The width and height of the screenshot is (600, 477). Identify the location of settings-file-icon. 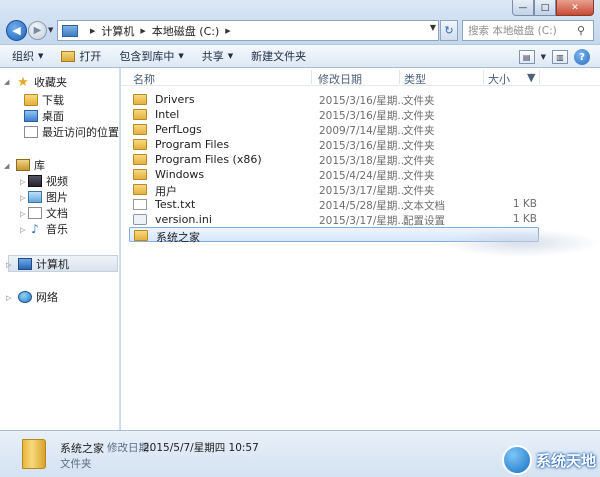
(140, 219).